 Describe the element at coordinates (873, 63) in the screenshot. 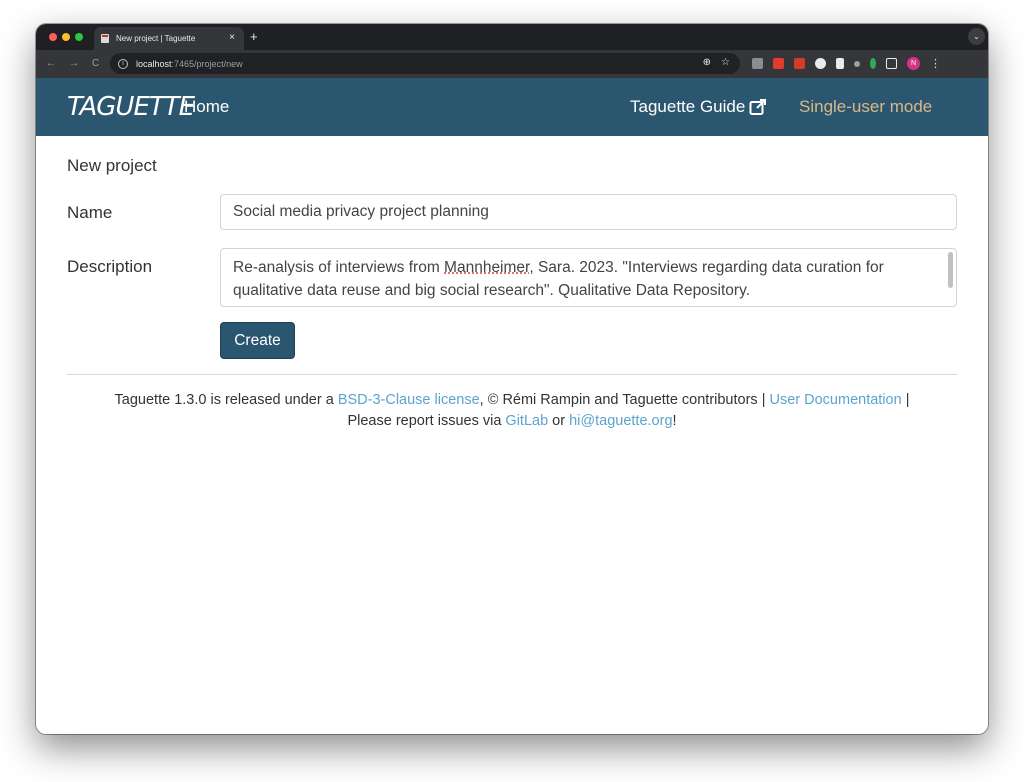

I see `extension-7-icon` at that location.